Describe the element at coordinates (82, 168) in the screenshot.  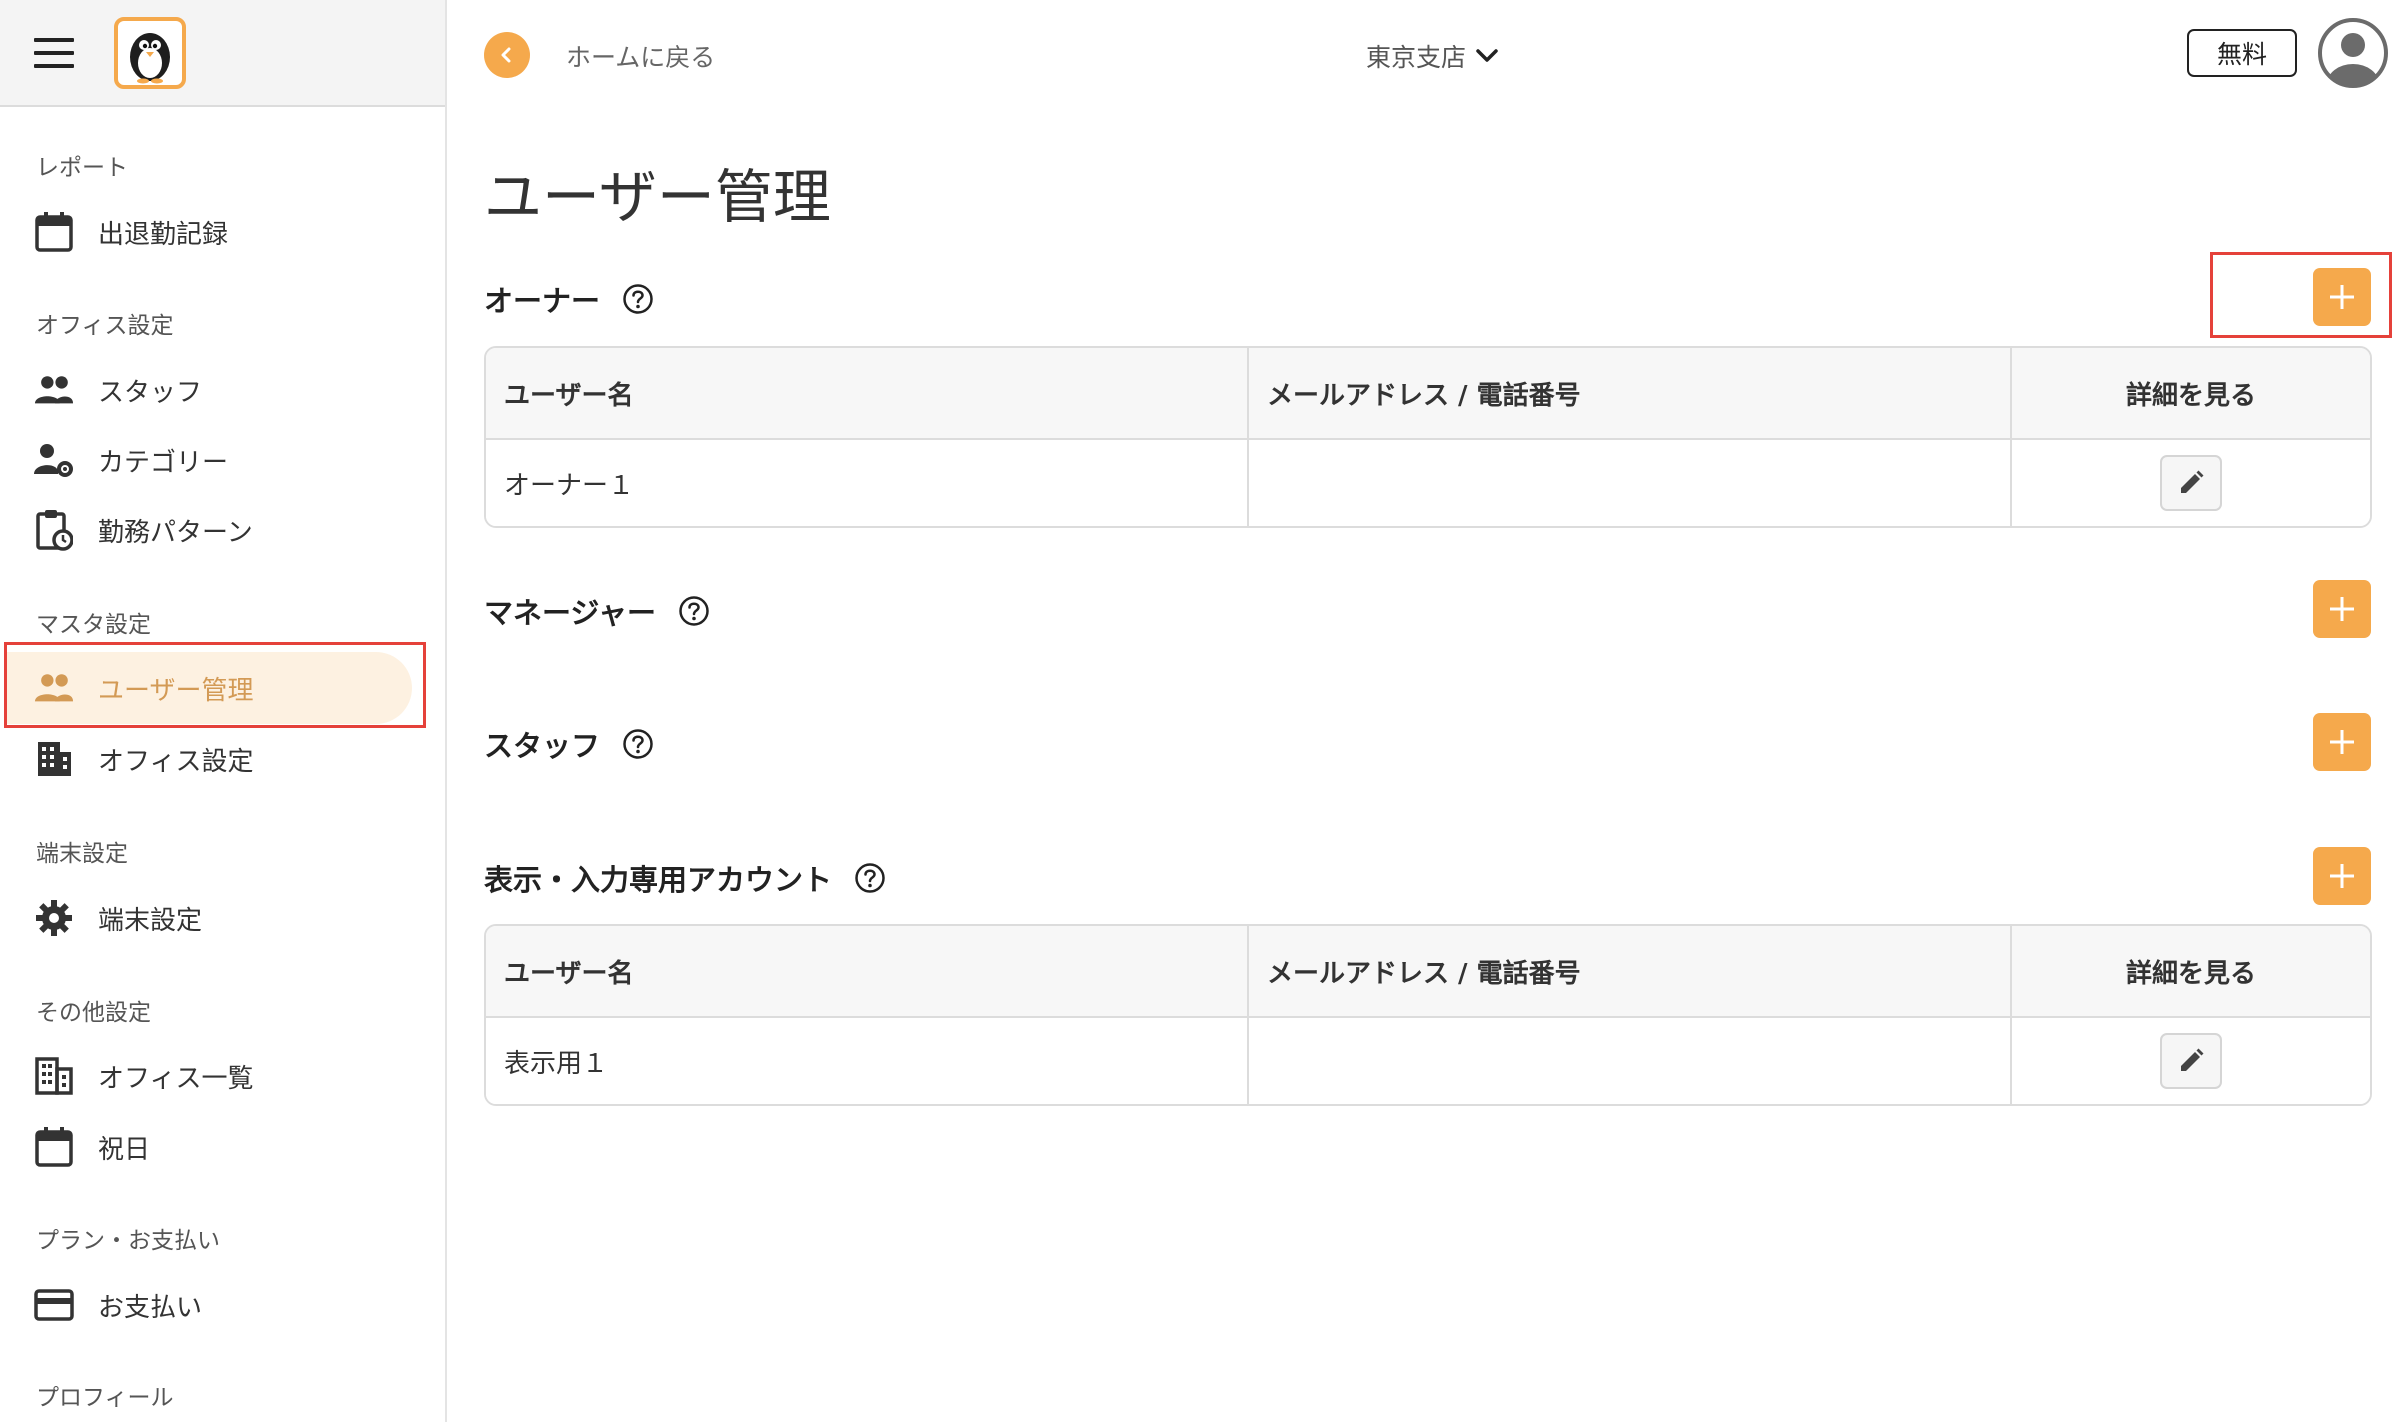
I see `section-label-report: レポート` at that location.